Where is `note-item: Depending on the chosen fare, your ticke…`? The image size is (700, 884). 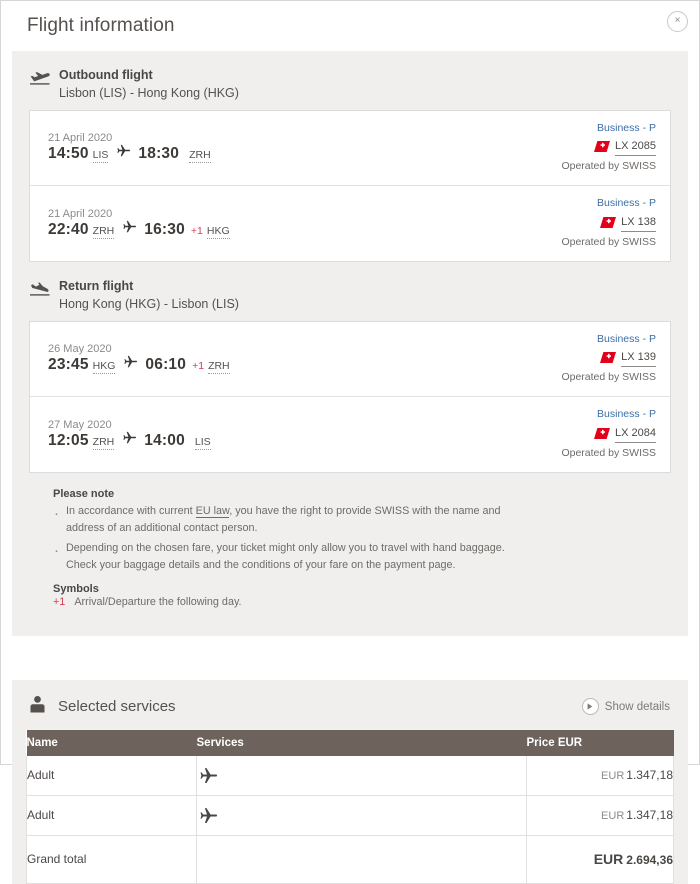 note-item: Depending on the chosen fare, your ticke… is located at coordinates (294, 556).